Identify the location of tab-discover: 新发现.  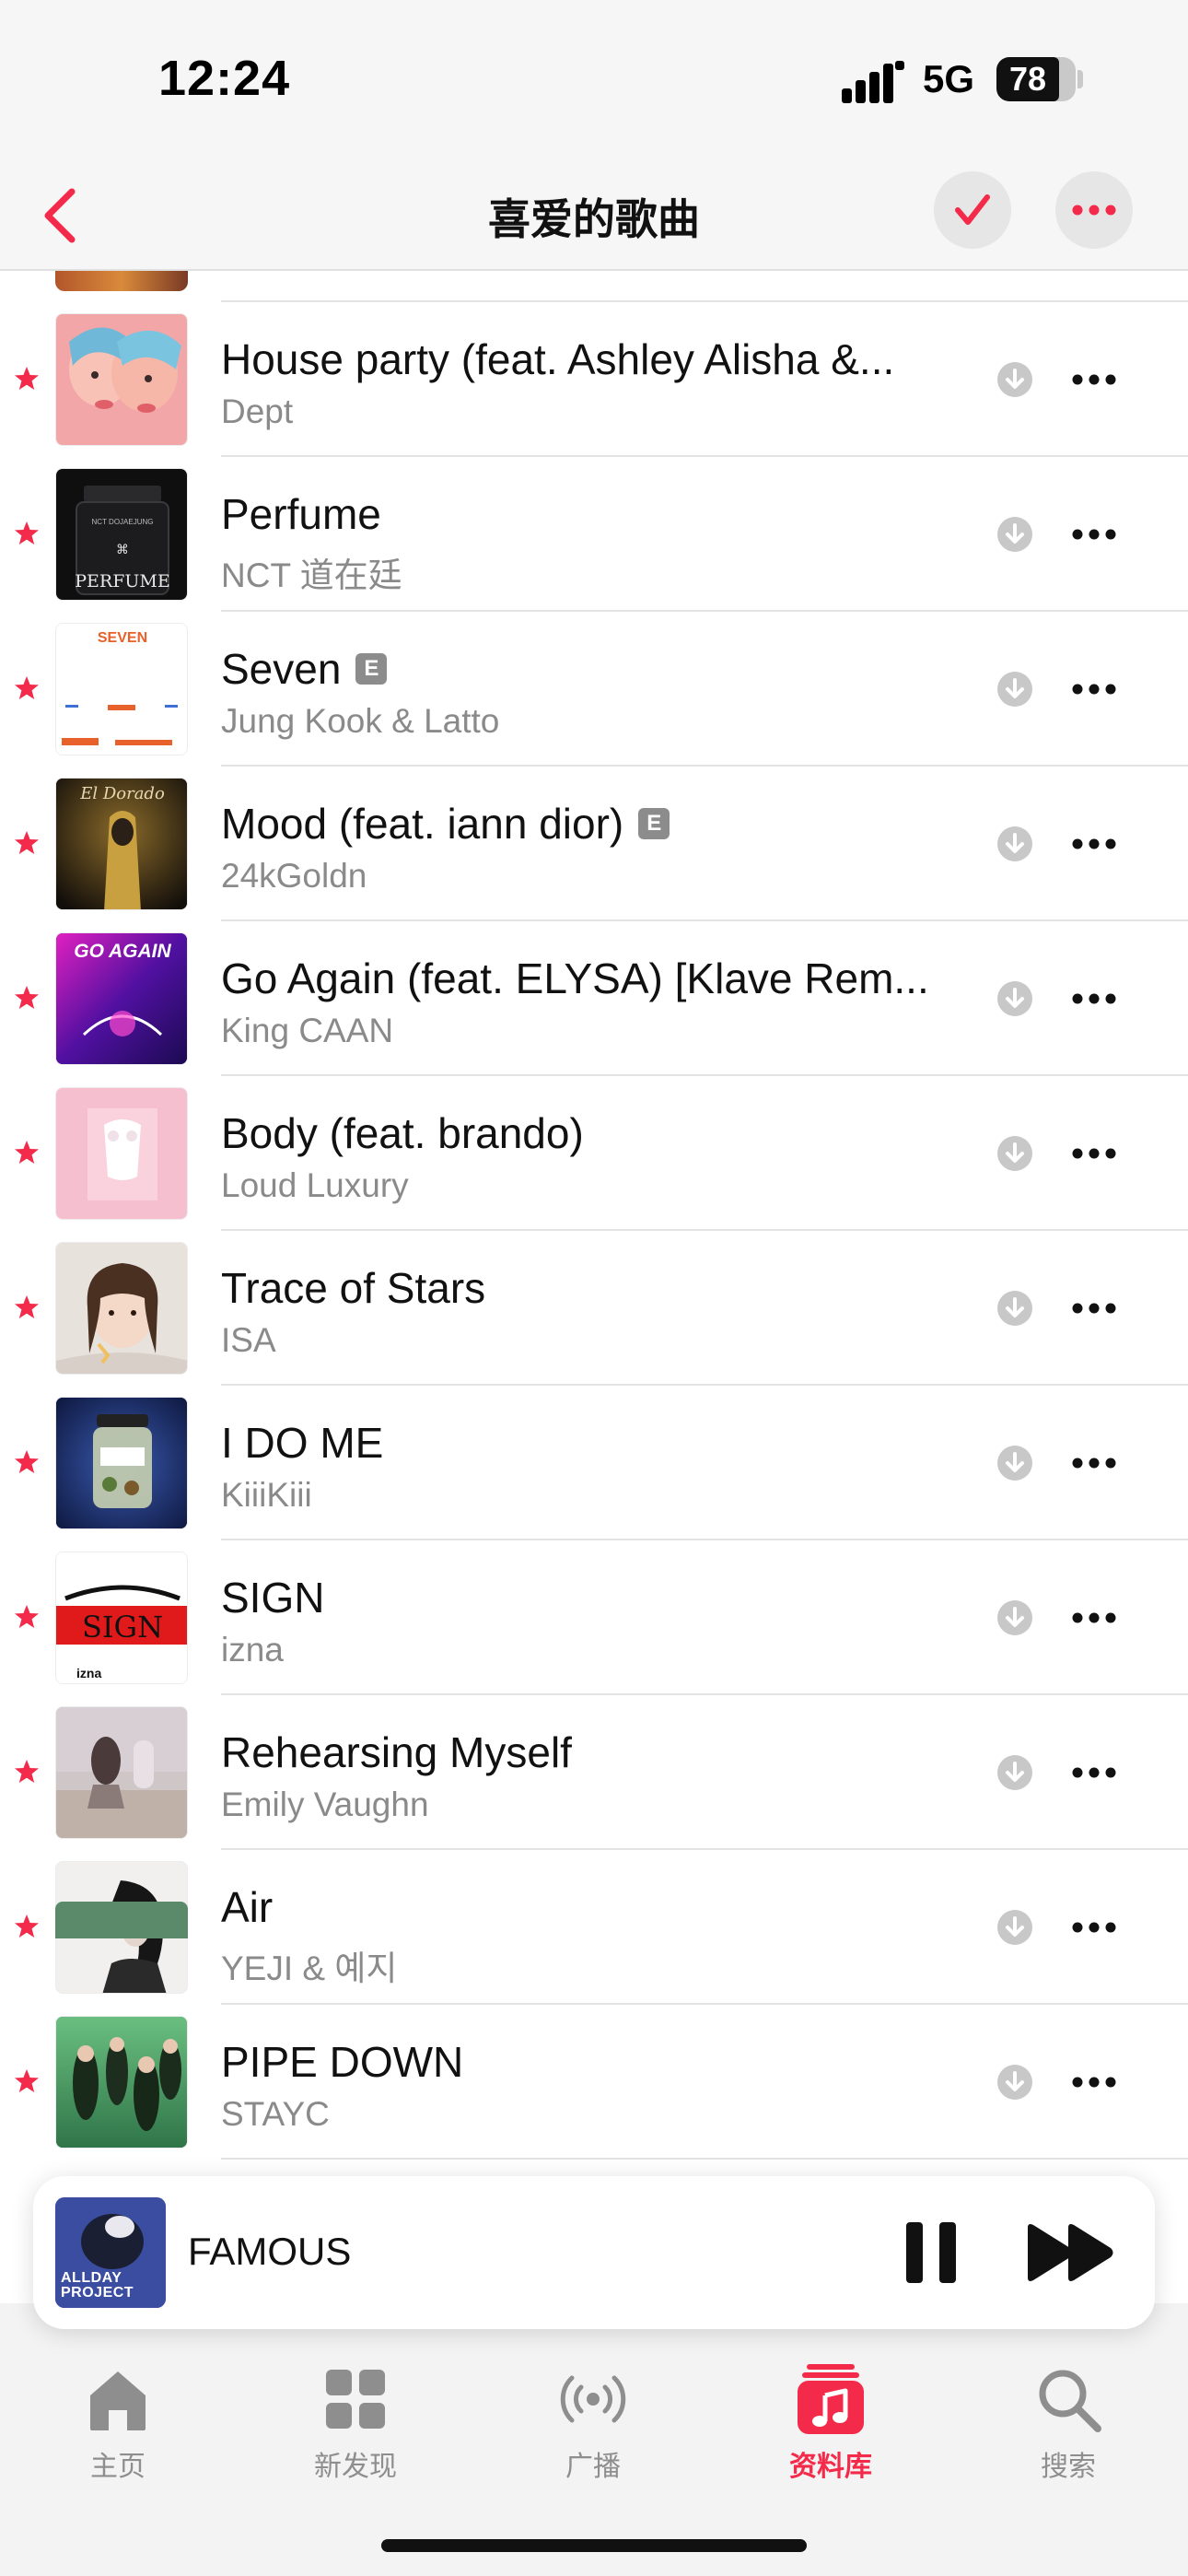
(355, 2426).